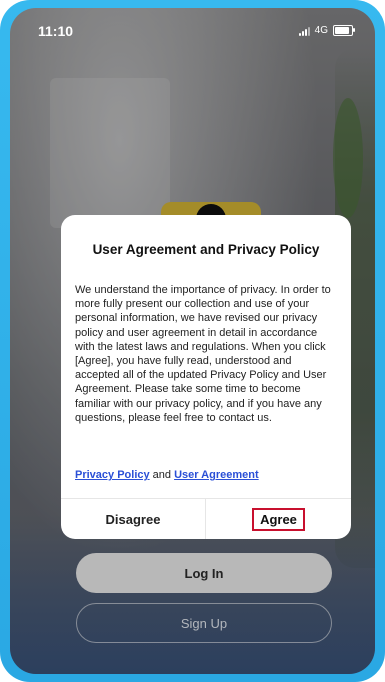 Image resolution: width=385 pixels, height=682 pixels. Describe the element at coordinates (56, 31) in the screenshot. I see `status-time: 11:10` at that location.